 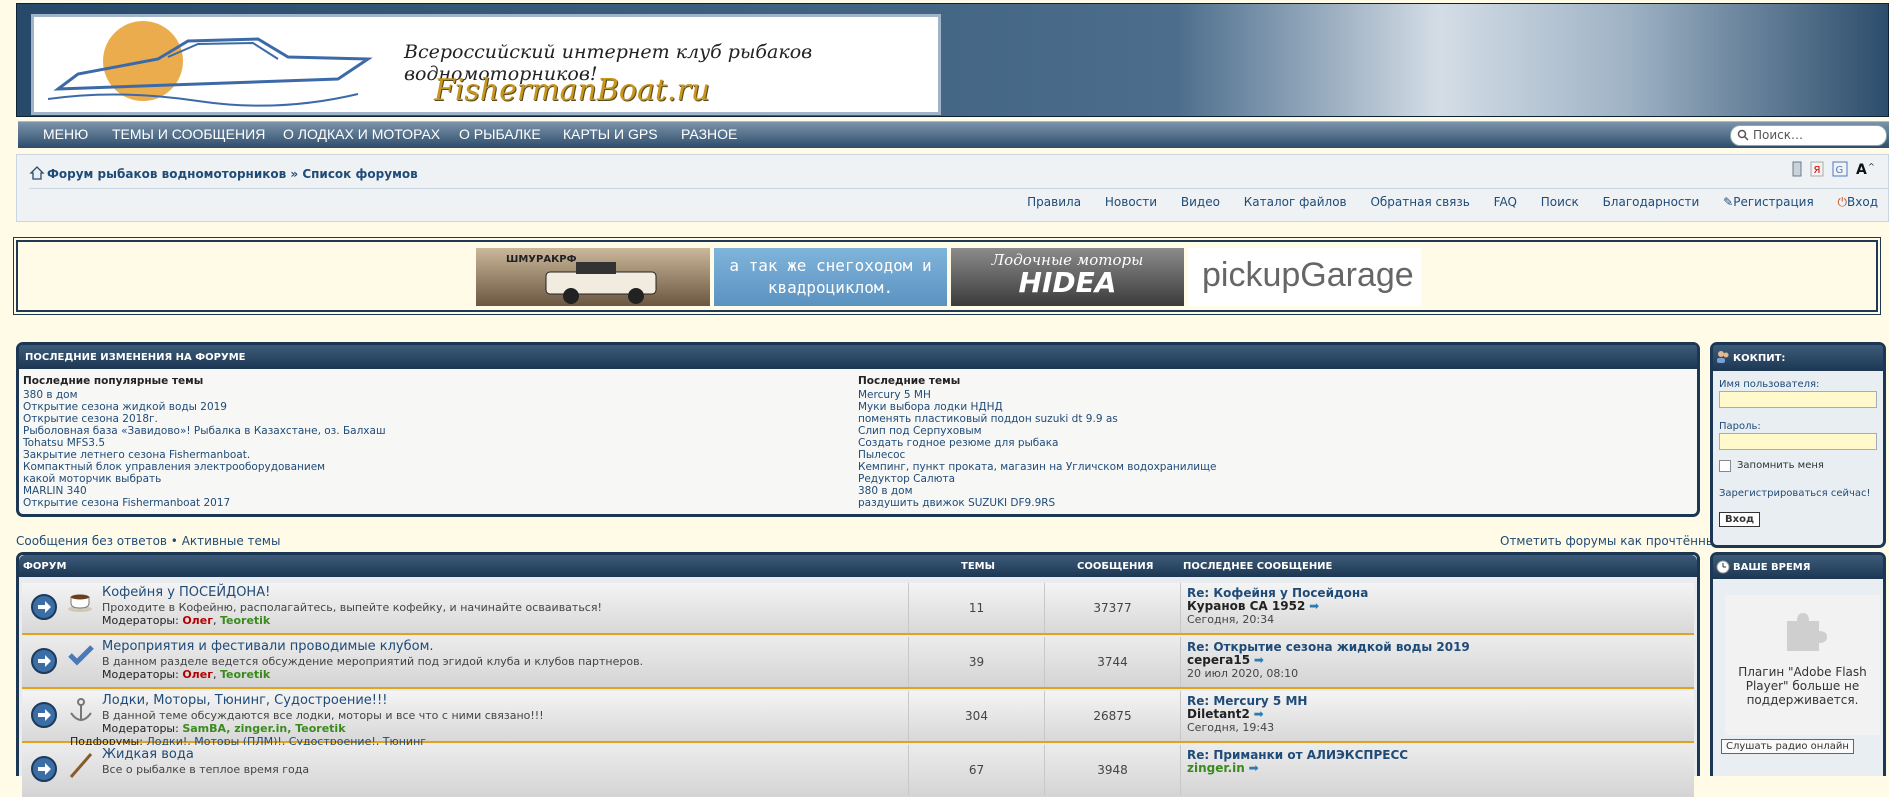 I want to click on nav-topics: ТЕМЫ И СООБЩЕНИЯ, so click(x=188, y=134).